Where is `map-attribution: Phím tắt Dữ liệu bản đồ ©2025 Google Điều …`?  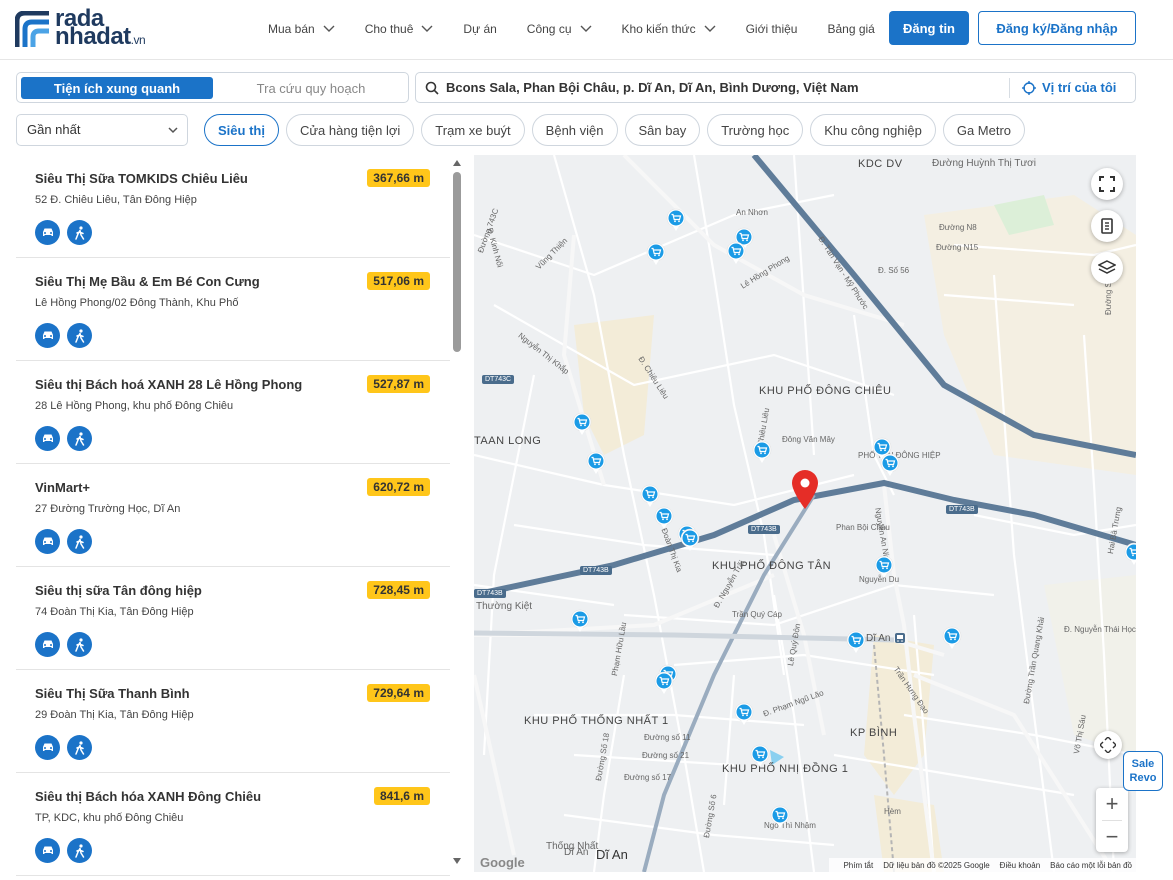 map-attribution: Phím tắt Dữ liệu bản đồ ©2025 Google Điều … is located at coordinates (982, 865).